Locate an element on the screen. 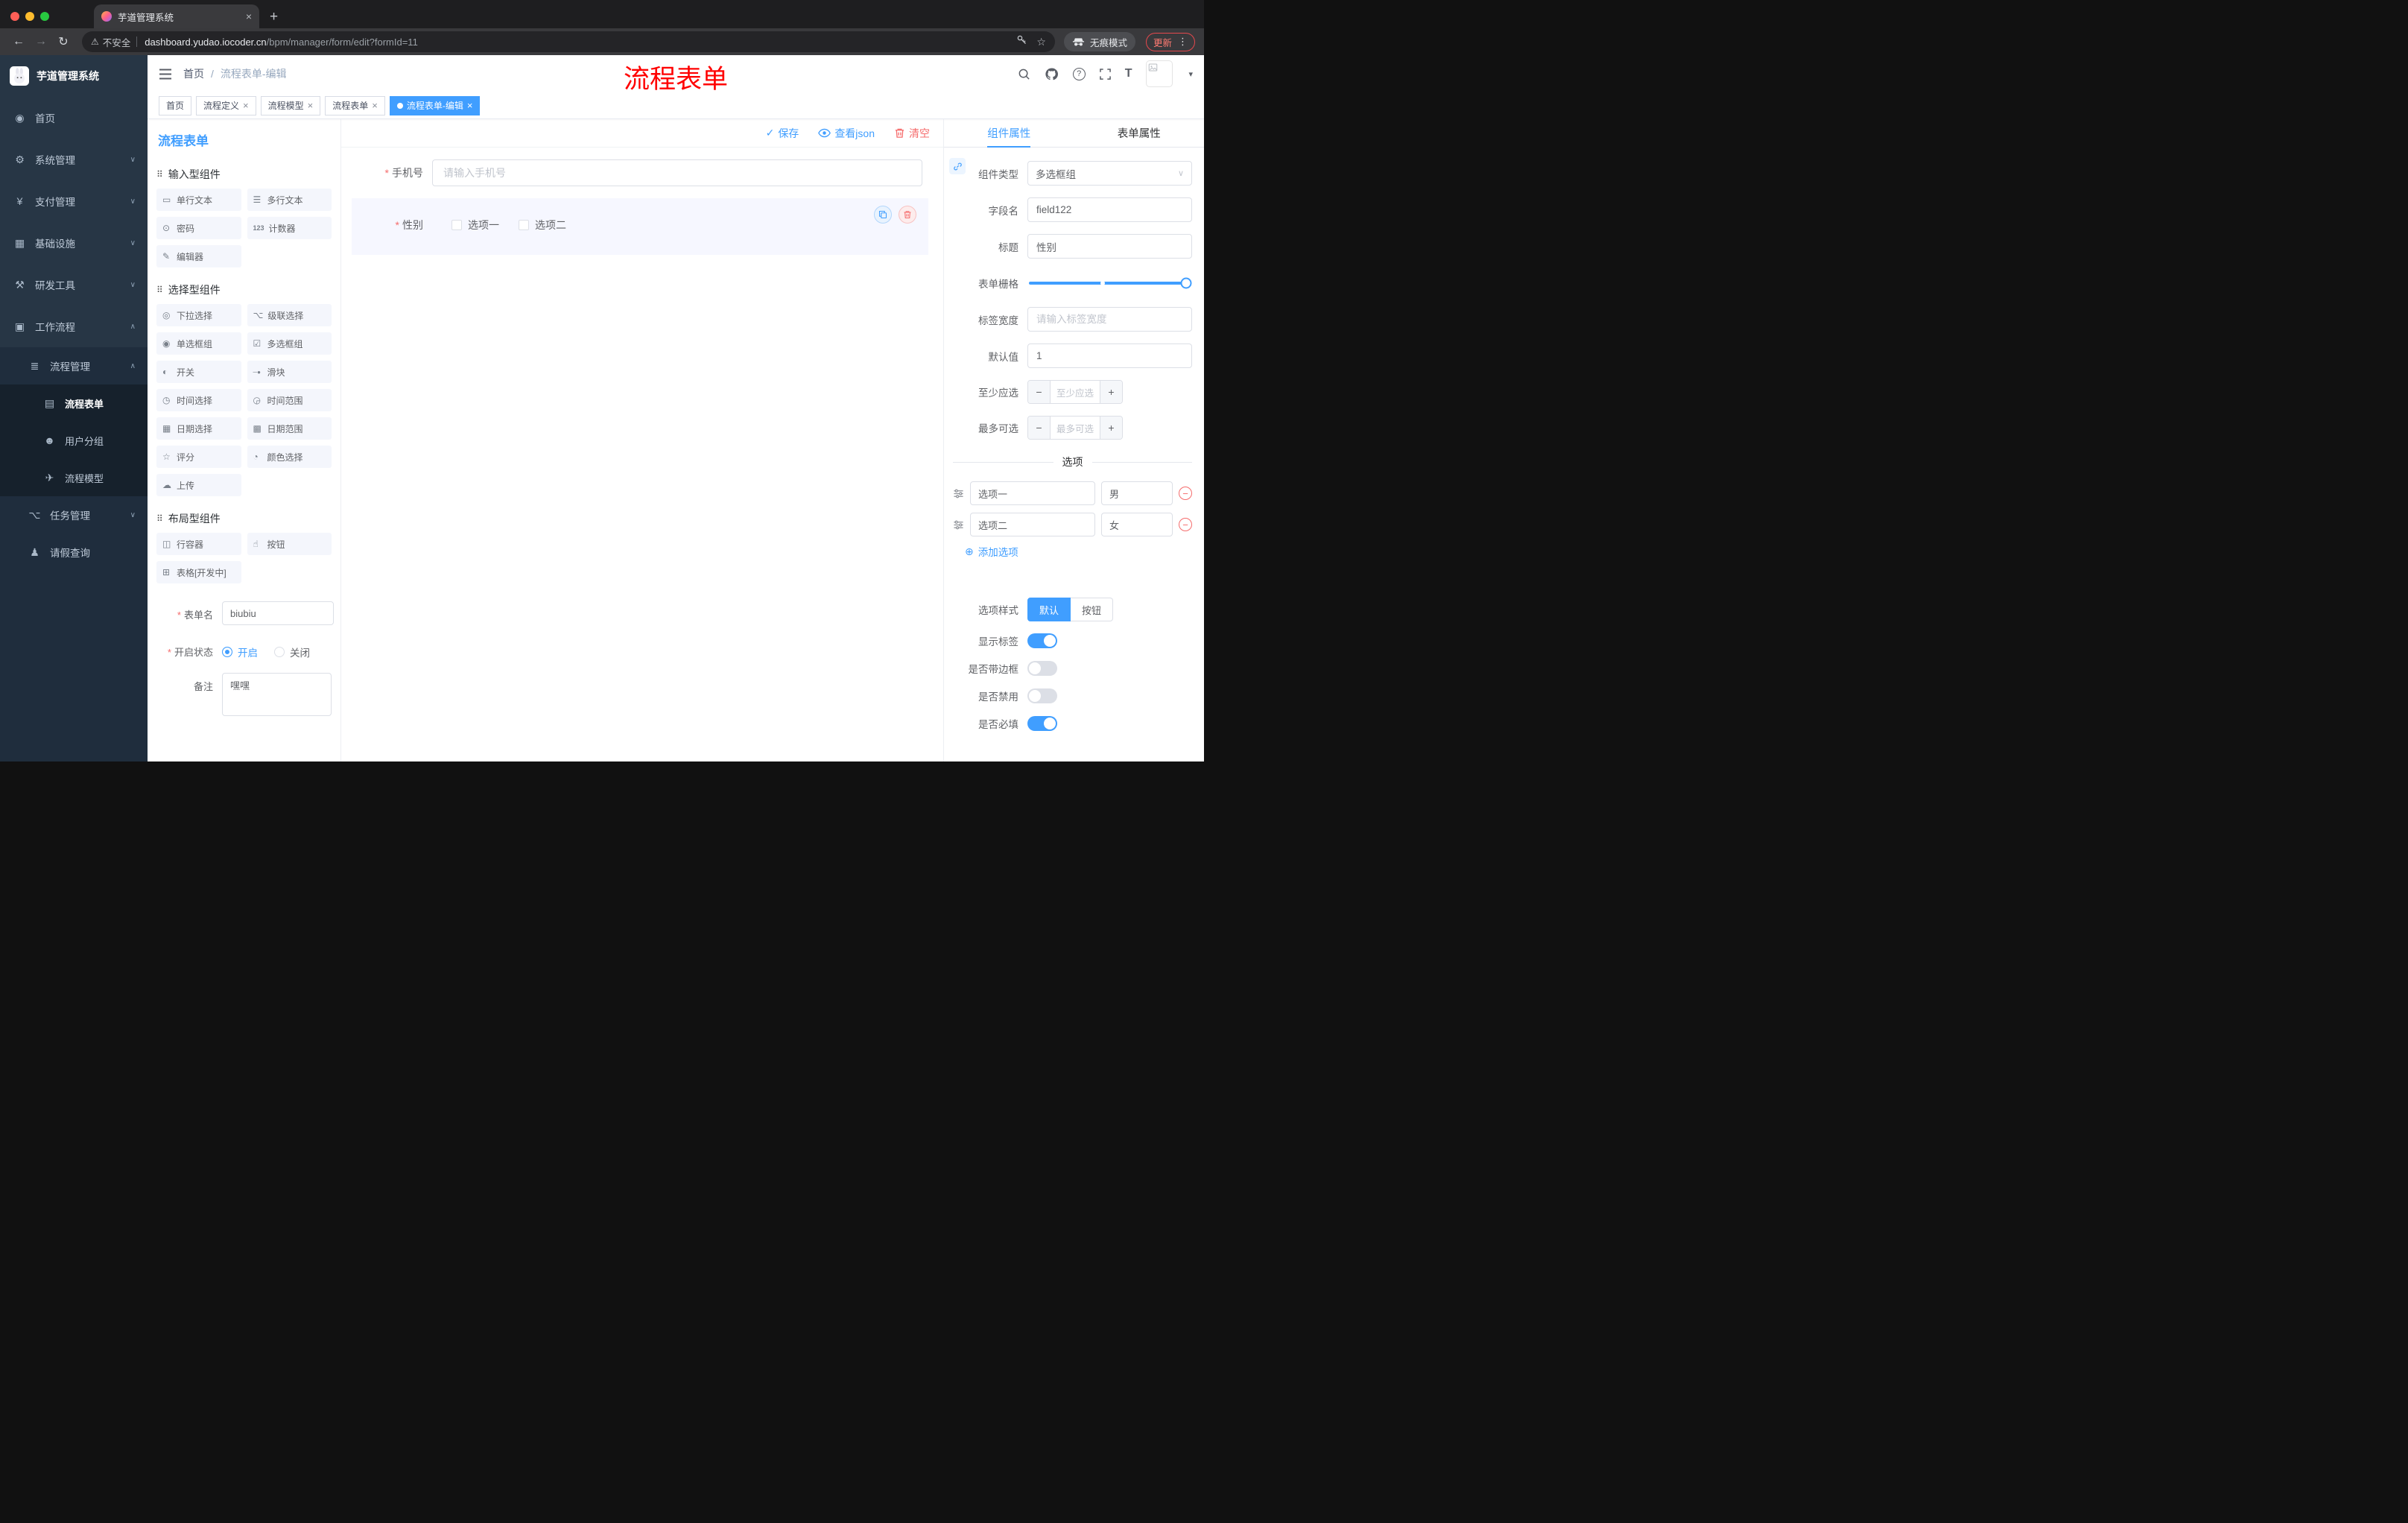 The height and width of the screenshot is (1523, 2408). palette-item-date-picker: ▦ 日期选择 is located at coordinates (198, 428).